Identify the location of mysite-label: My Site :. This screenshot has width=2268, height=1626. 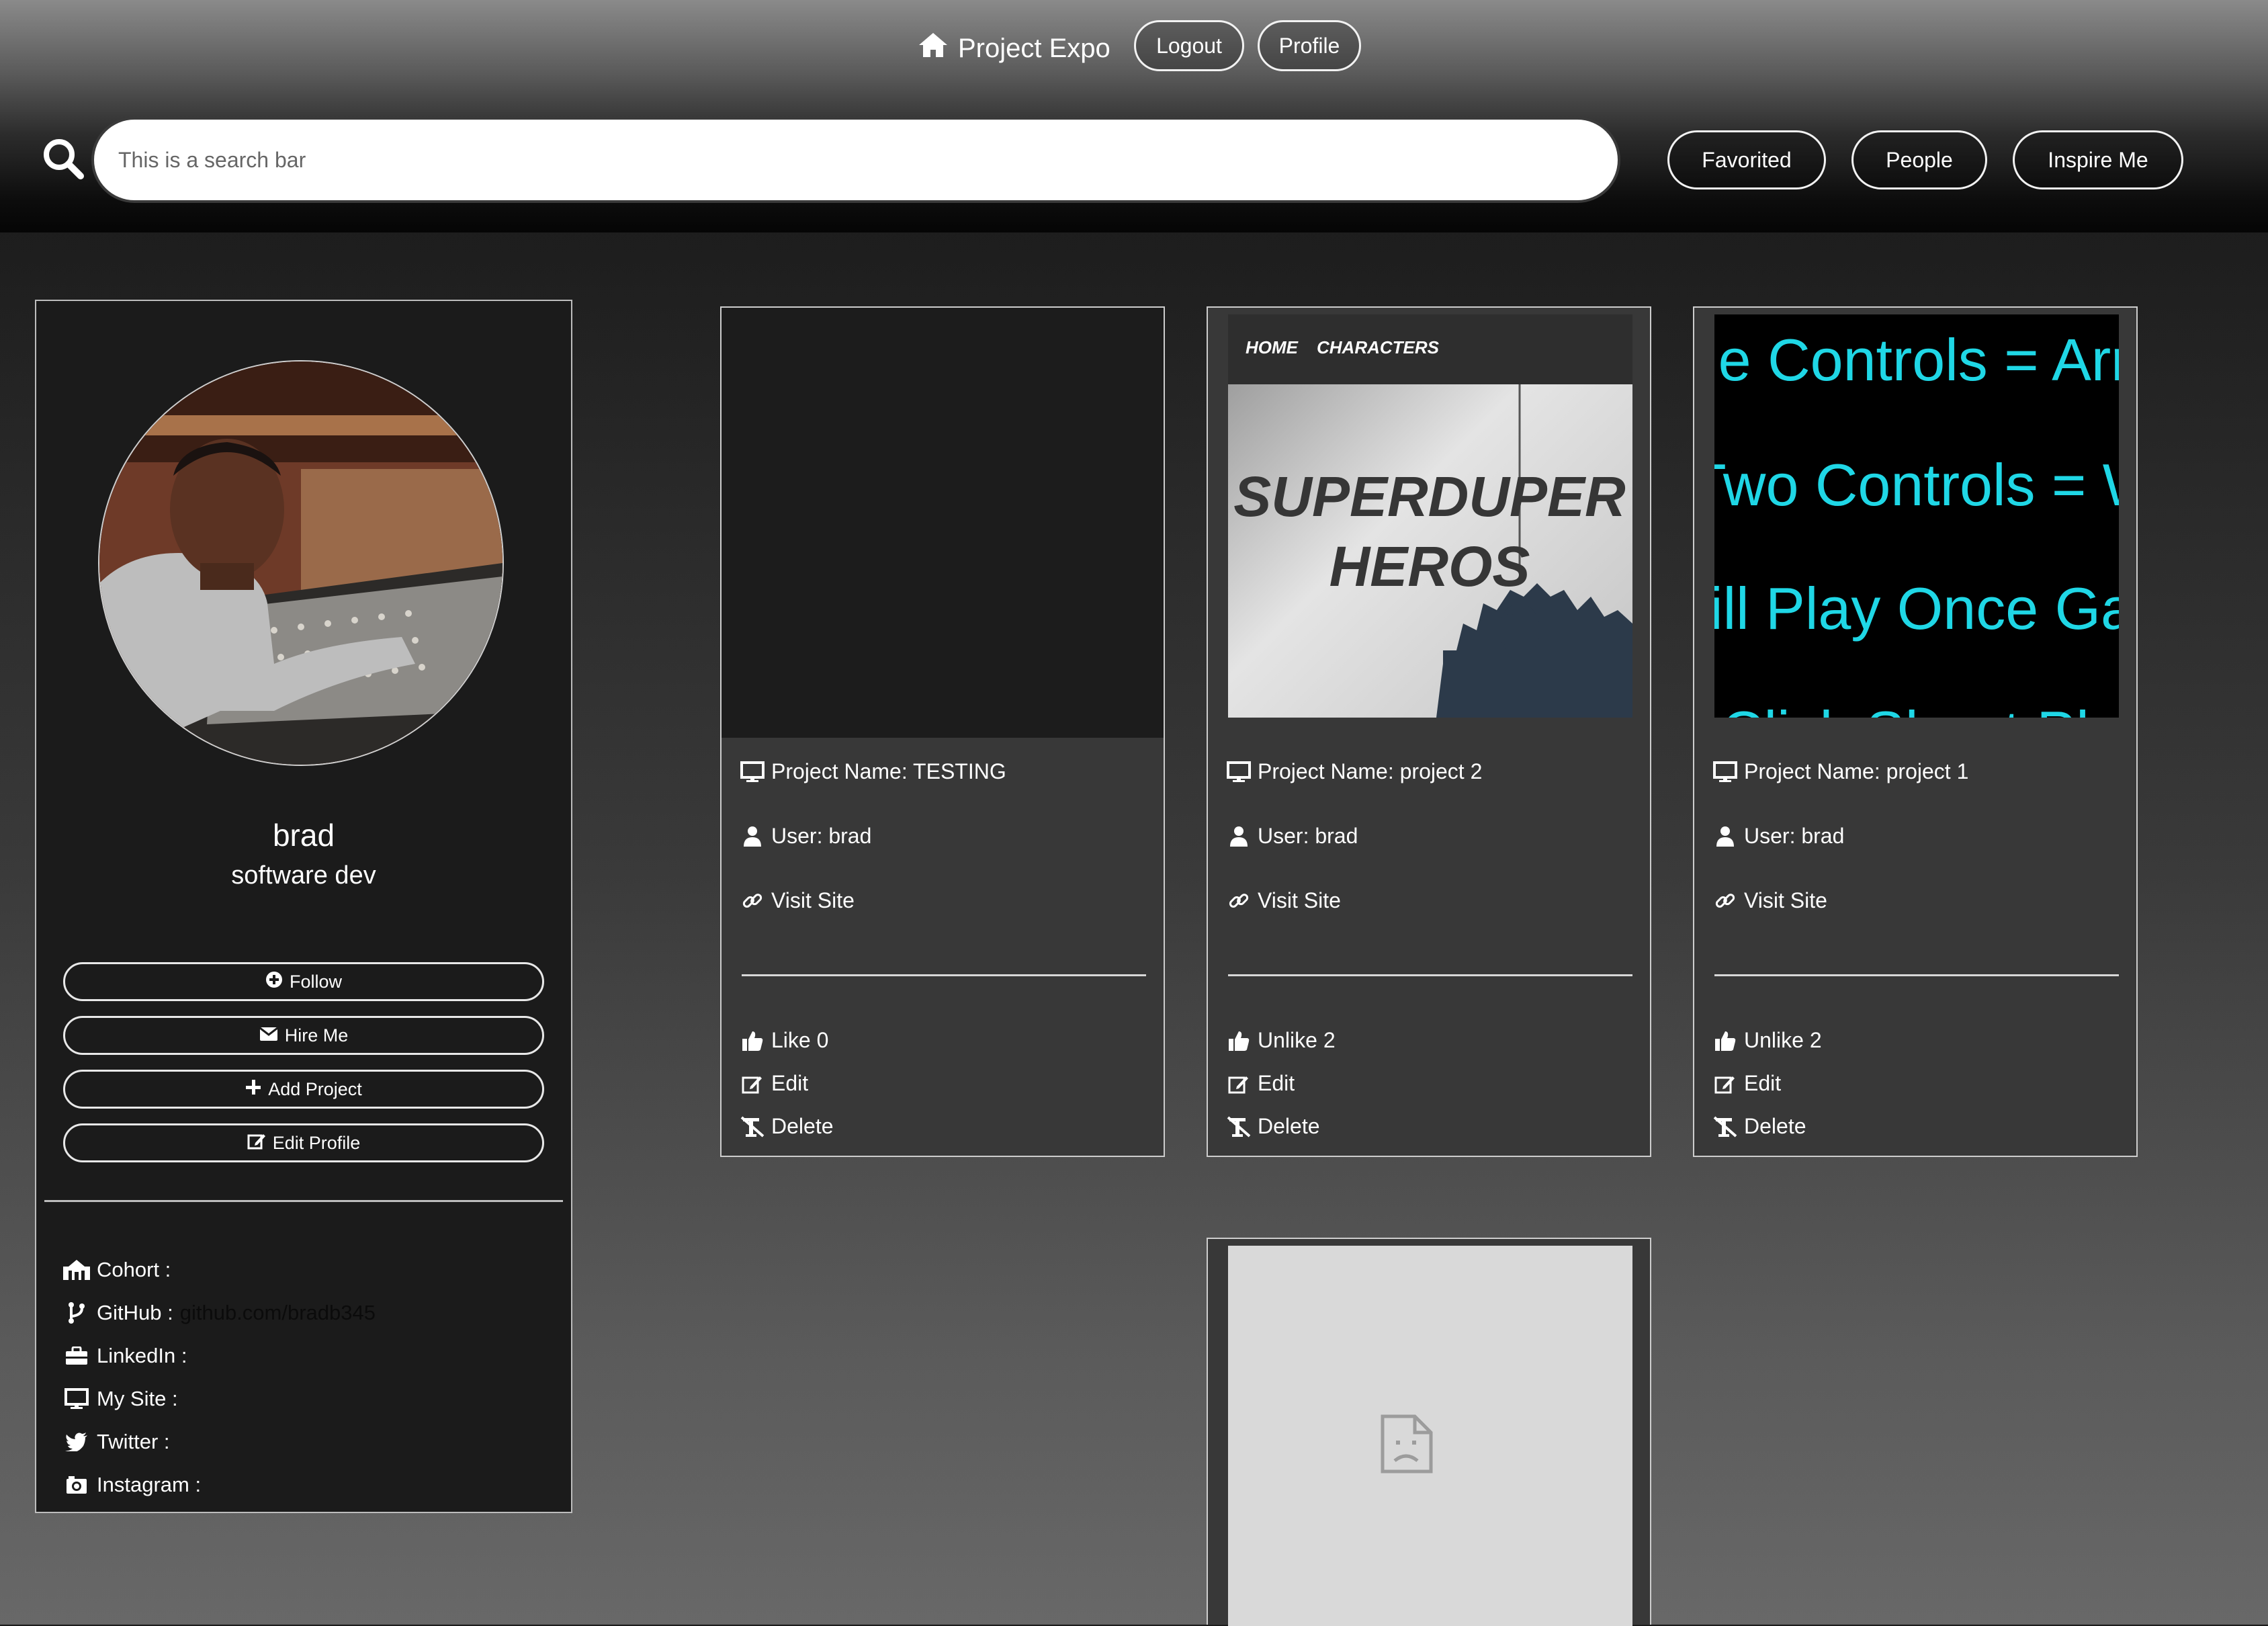
(137, 1399).